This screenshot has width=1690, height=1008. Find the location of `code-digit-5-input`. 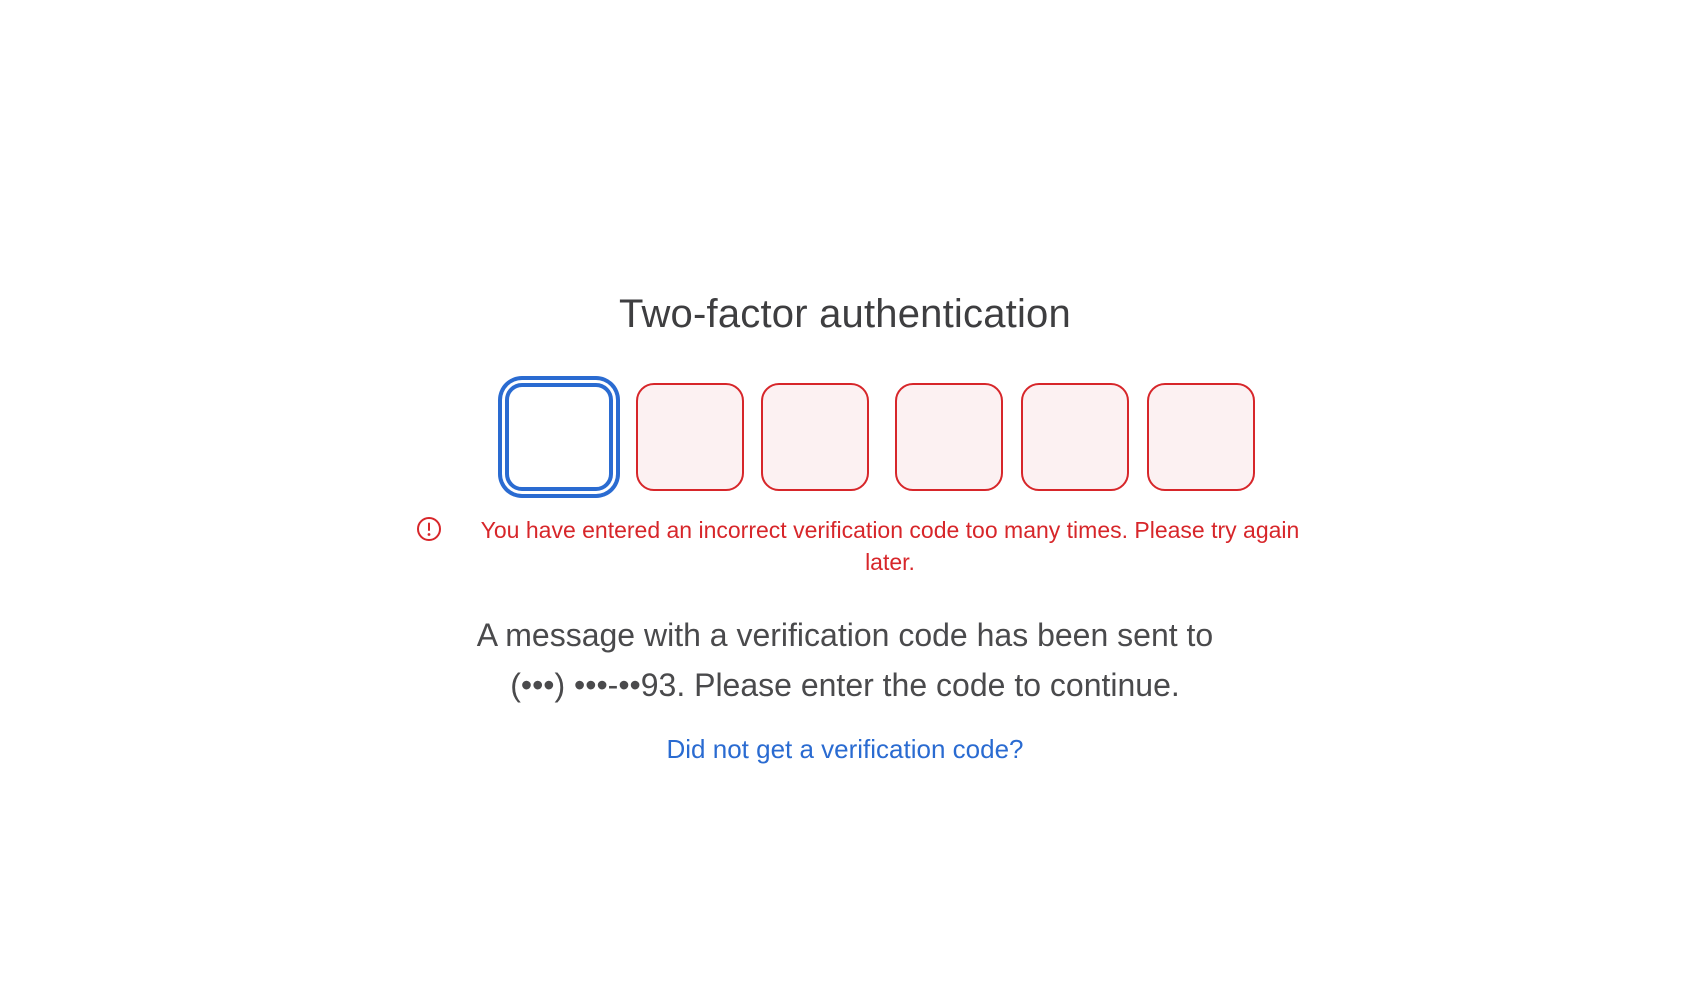

code-digit-5-input is located at coordinates (1075, 437).